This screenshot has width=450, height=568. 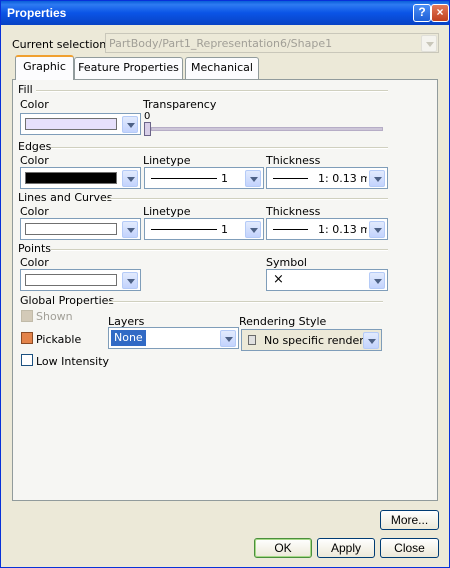 I want to click on lines-linetype-combo: 1, so click(x=204, y=229).